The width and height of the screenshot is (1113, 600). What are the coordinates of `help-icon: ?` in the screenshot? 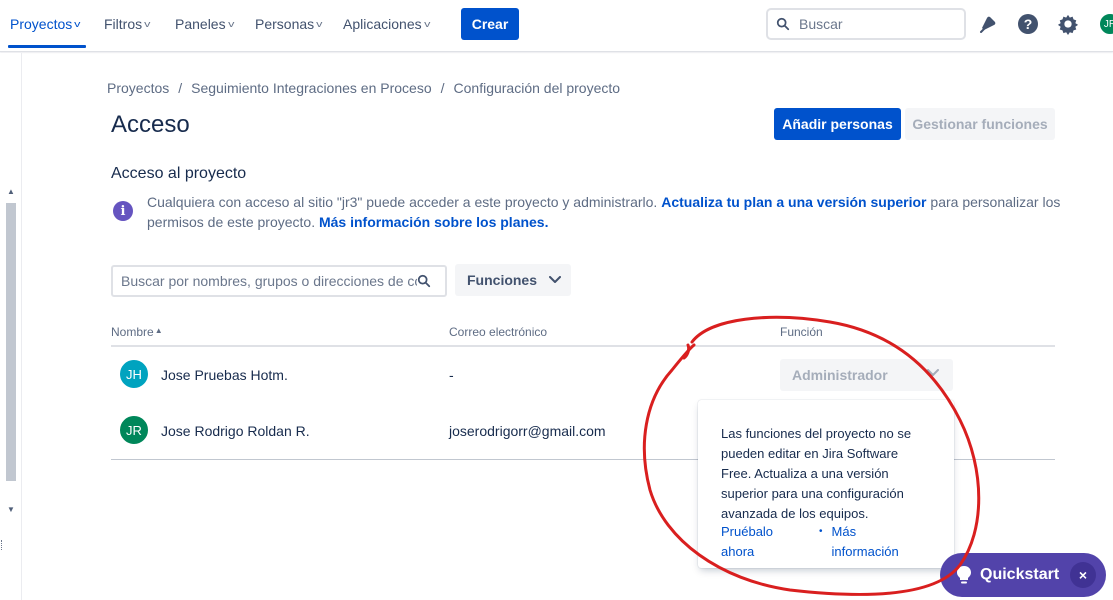 It's located at (1028, 24).